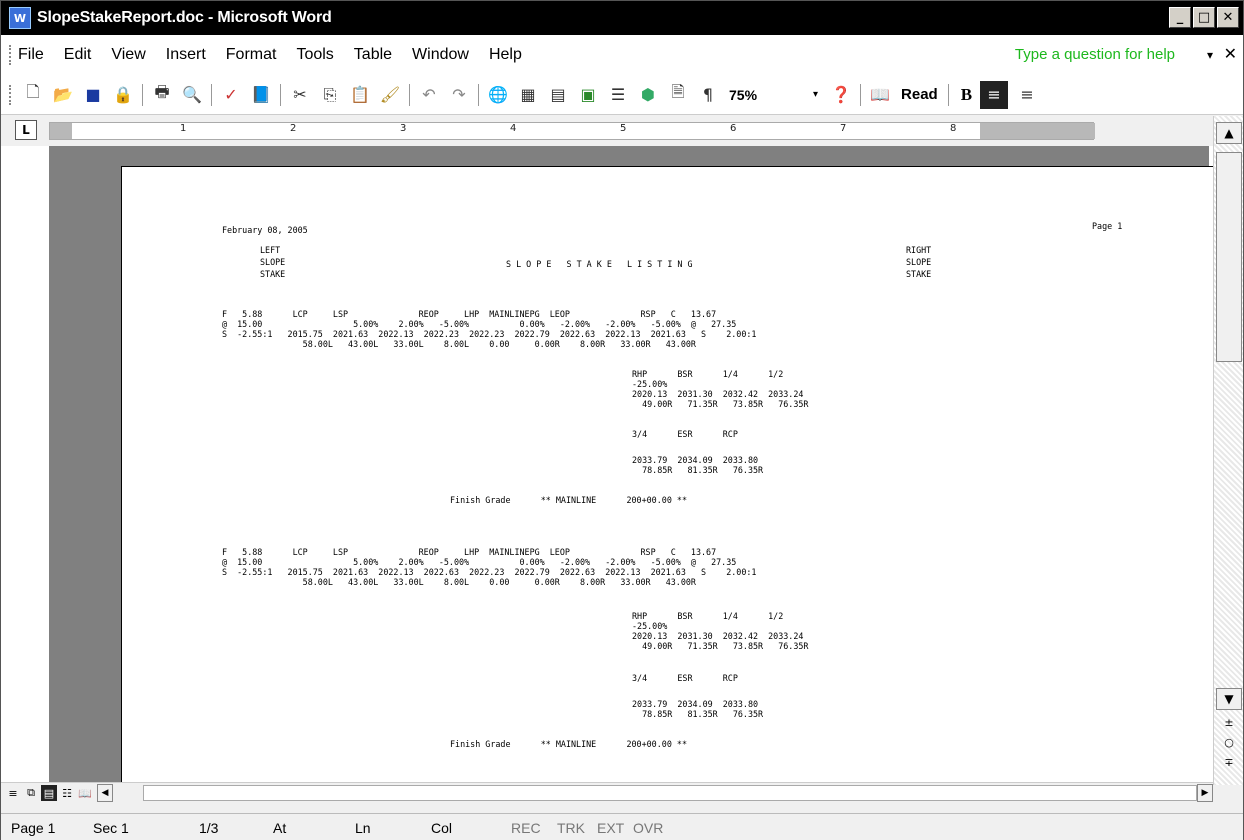  Describe the element at coordinates (67, 793) in the screenshot. I see `outline-view-icon: ☷` at that location.